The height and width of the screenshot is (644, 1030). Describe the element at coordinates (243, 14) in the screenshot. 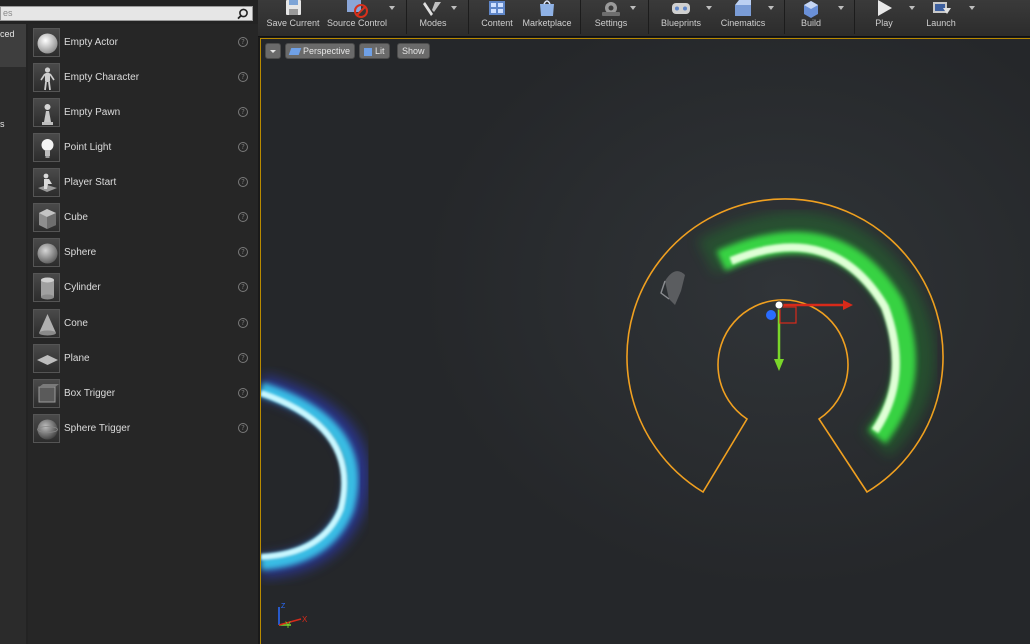

I see `search-icon` at that location.